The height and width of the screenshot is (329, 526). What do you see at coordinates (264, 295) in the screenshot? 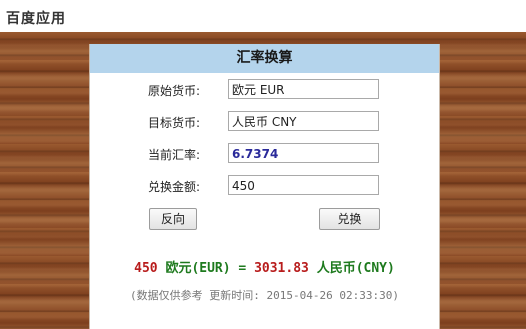
I see `update-note: (数据仅供参考 更新时间: 2015-04-26 02:33:30)` at bounding box center [264, 295].